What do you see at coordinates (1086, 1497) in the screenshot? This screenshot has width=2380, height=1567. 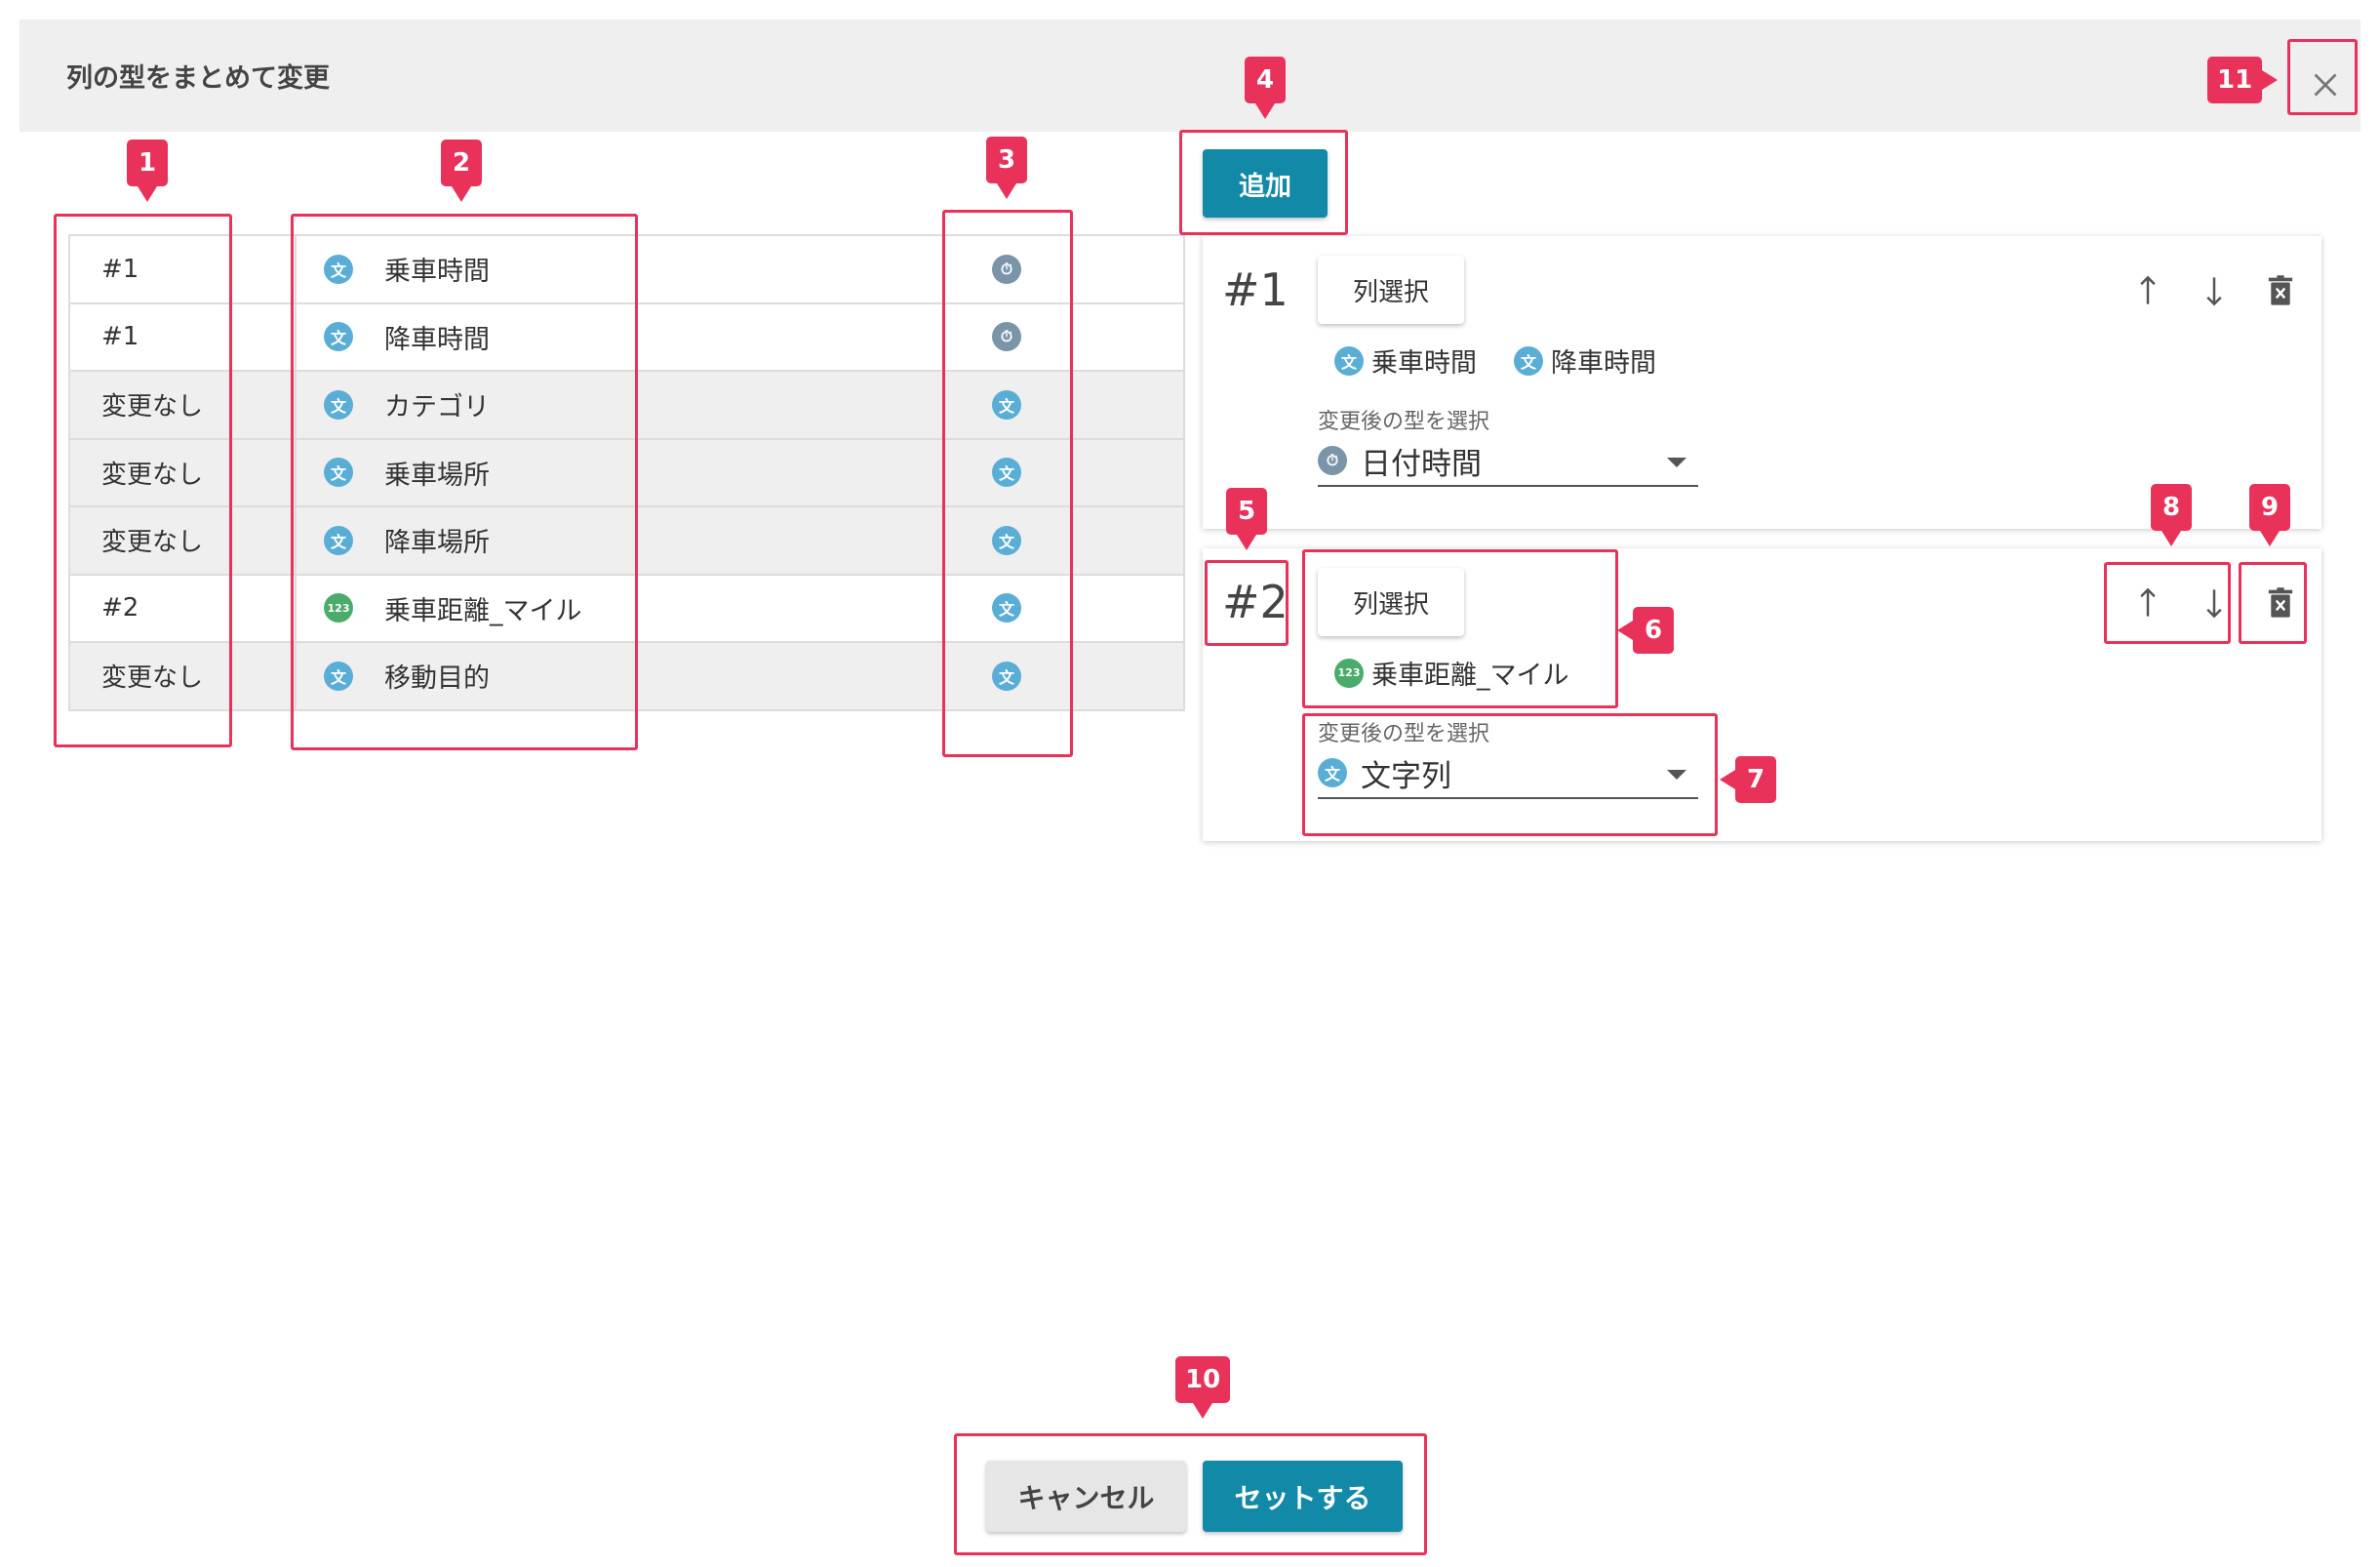 I see `cancel-button: キャンセル` at bounding box center [1086, 1497].